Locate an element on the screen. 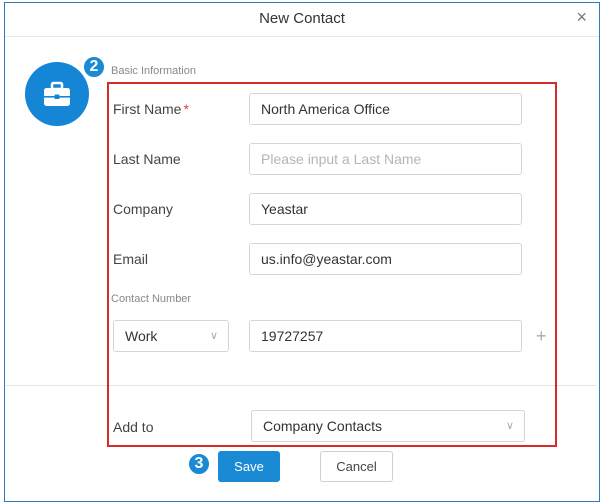  first-name-input: North America Office is located at coordinates (385, 109).